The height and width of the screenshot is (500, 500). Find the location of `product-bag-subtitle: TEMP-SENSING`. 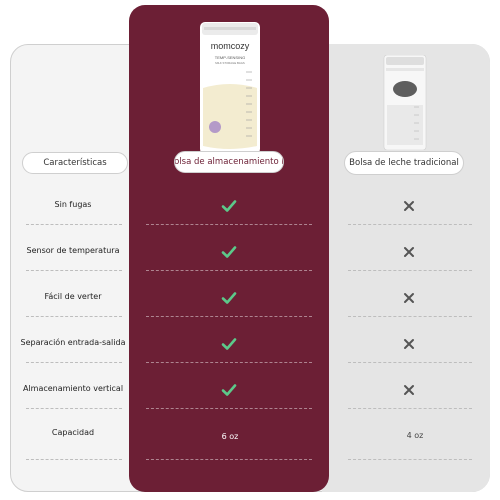

product-bag-subtitle: TEMP-SENSING is located at coordinates (230, 57).